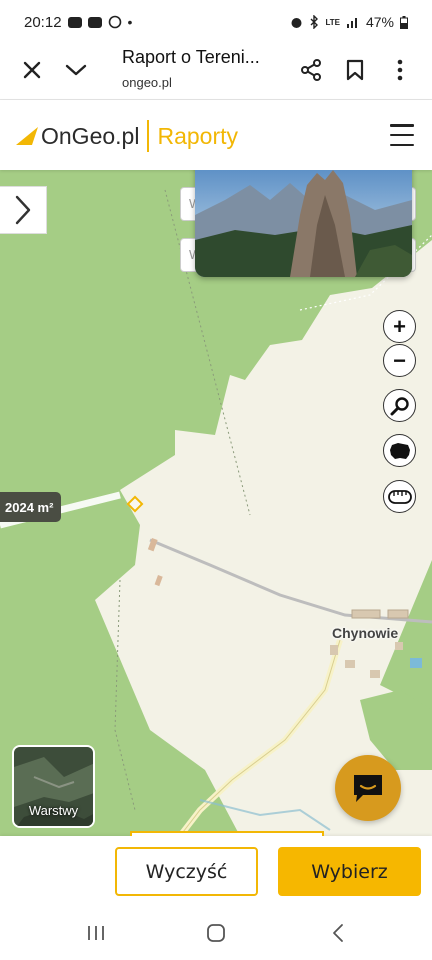 The image size is (432, 960). I want to click on share-button, so click(311, 70).